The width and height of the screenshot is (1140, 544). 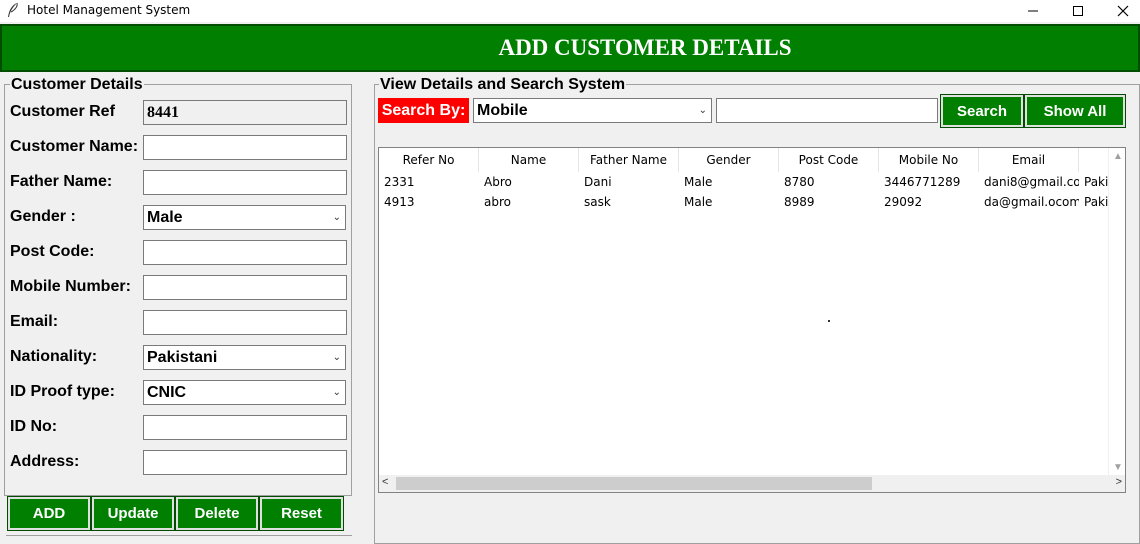 I want to click on table-cell: da@gmail.ocom, so click(x=1031, y=202).